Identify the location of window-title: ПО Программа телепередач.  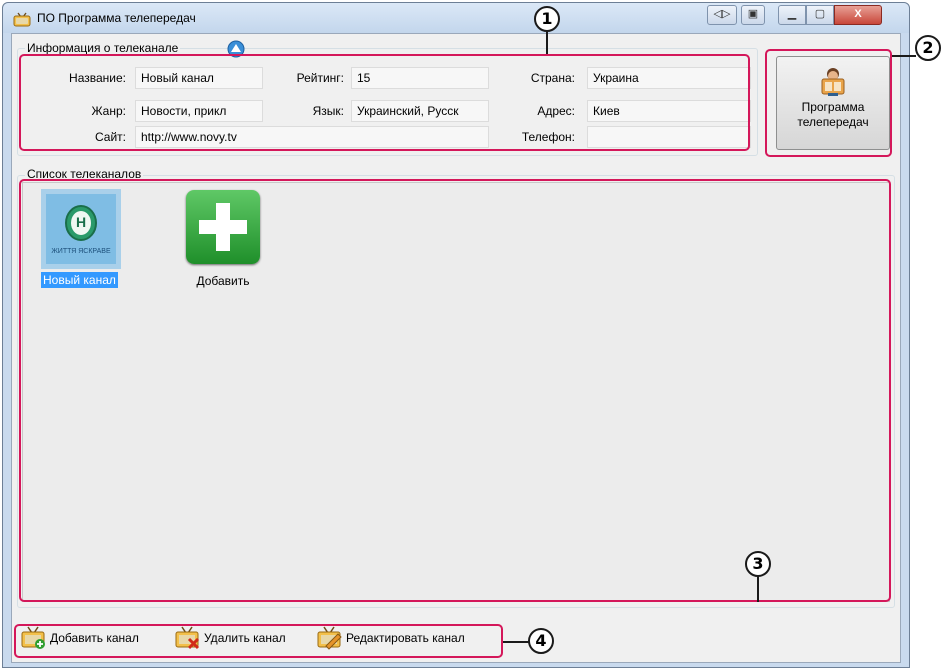
(116, 18).